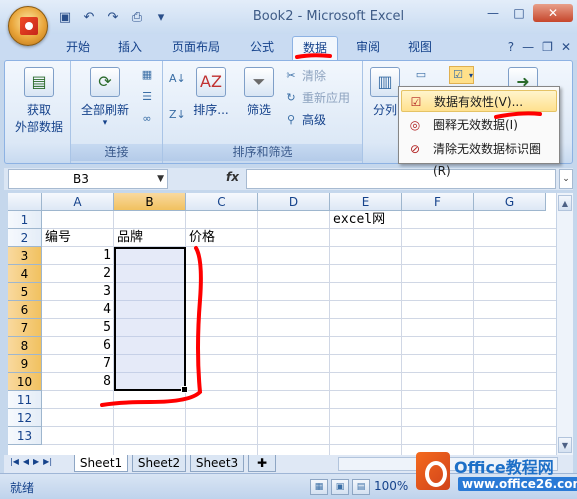 This screenshot has height=499, width=577. I want to click on sheet-tab-sheet2: Sheet2, so click(159, 463).